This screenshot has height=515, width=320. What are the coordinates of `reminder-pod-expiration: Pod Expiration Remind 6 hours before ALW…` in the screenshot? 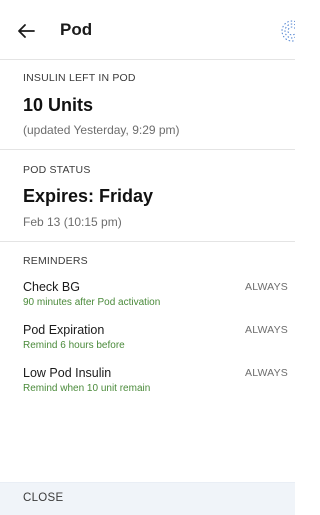 It's located at (147, 340).